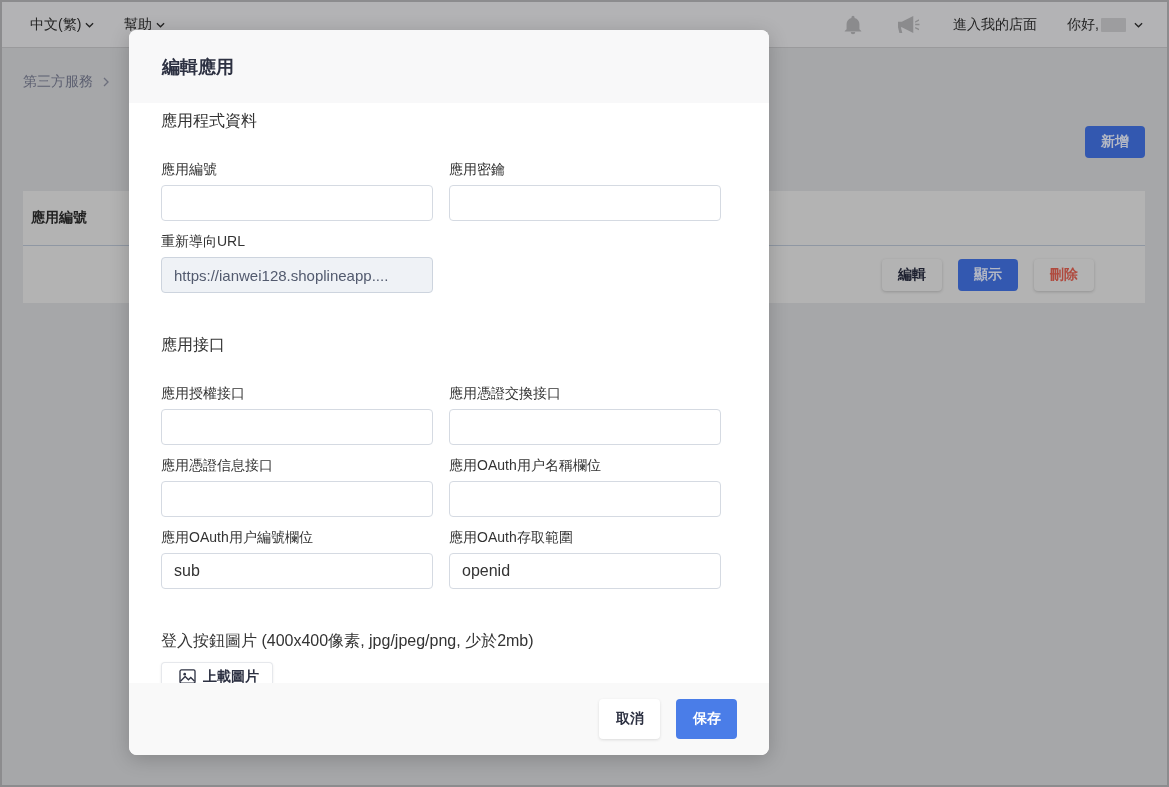 Image resolution: width=1169 pixels, height=787 pixels. I want to click on nav-menu: 中文(繁), so click(62, 24).